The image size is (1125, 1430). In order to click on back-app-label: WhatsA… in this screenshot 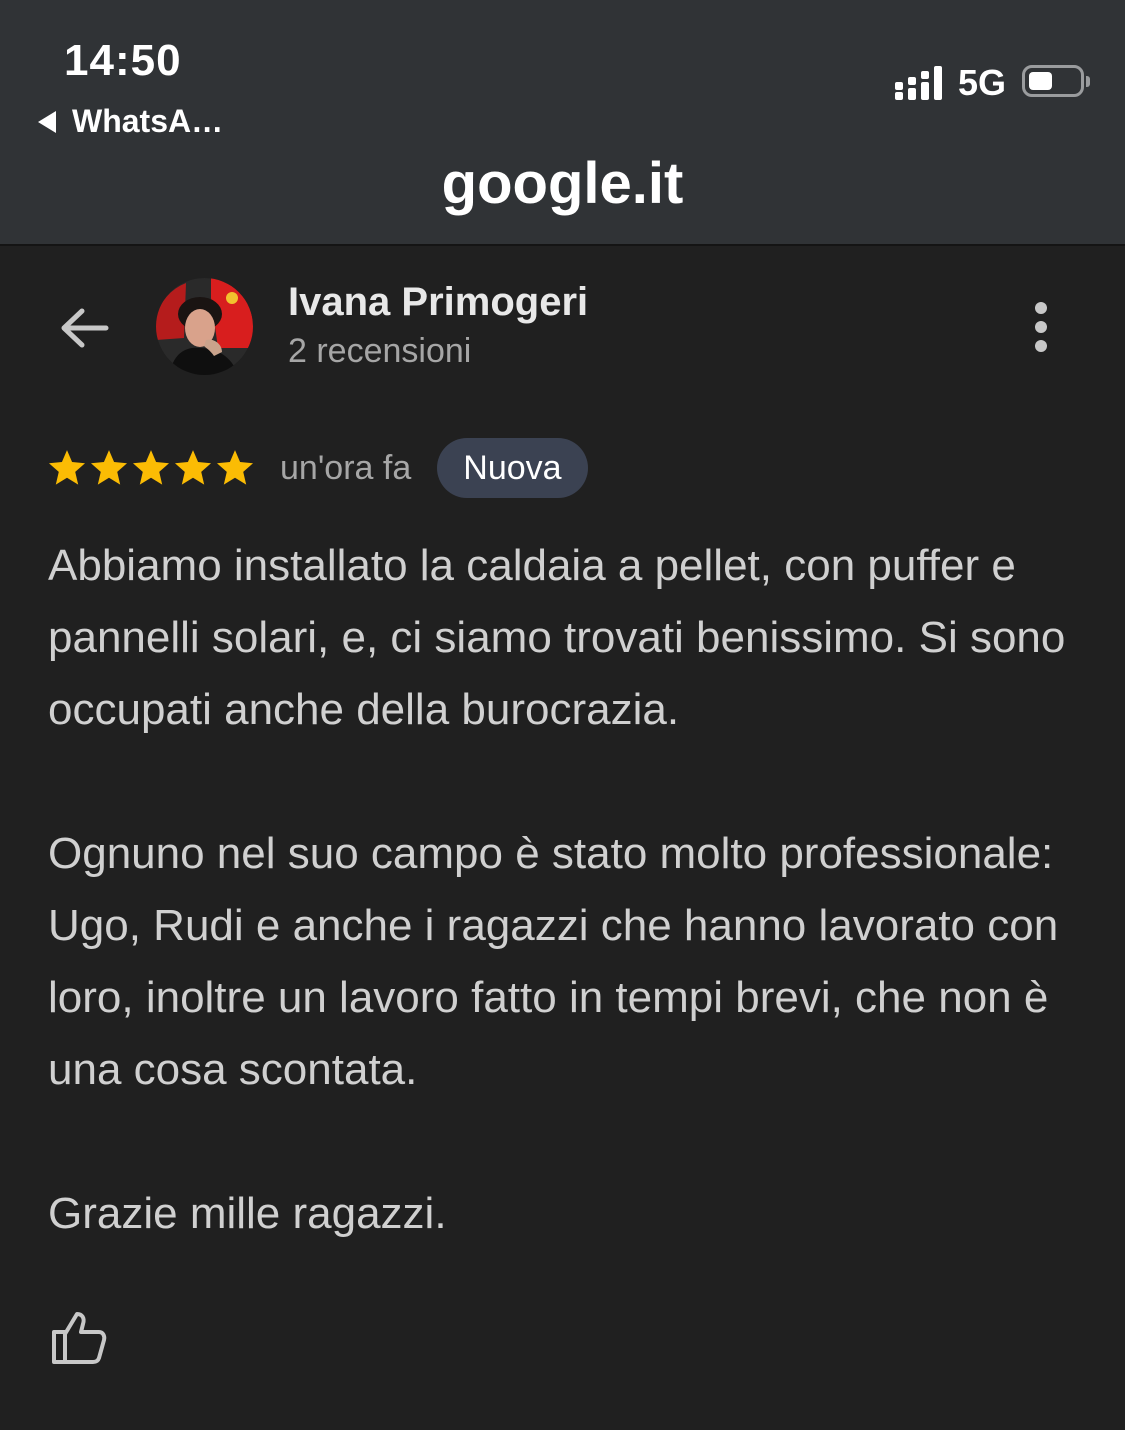, I will do `click(148, 121)`.